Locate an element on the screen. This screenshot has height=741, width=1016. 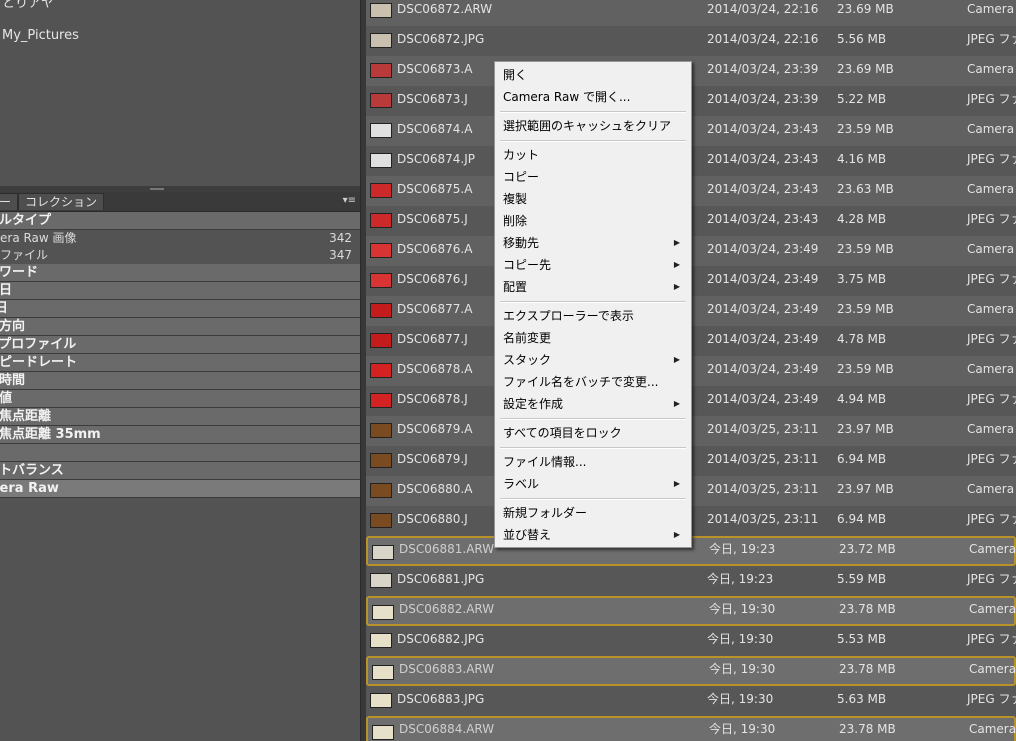
filter-section-header: の値 is located at coordinates (180, 399).